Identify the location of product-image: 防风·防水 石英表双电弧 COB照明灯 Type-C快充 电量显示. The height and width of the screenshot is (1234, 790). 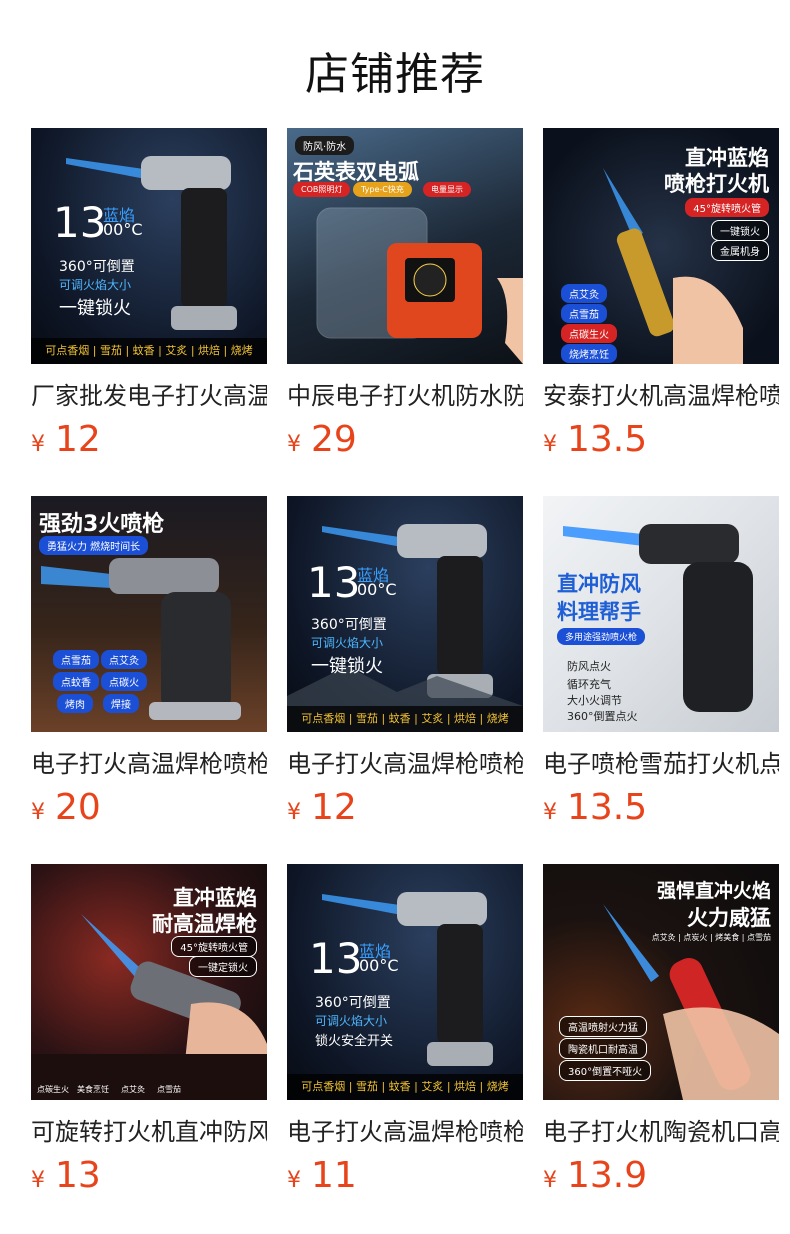
(405, 246).